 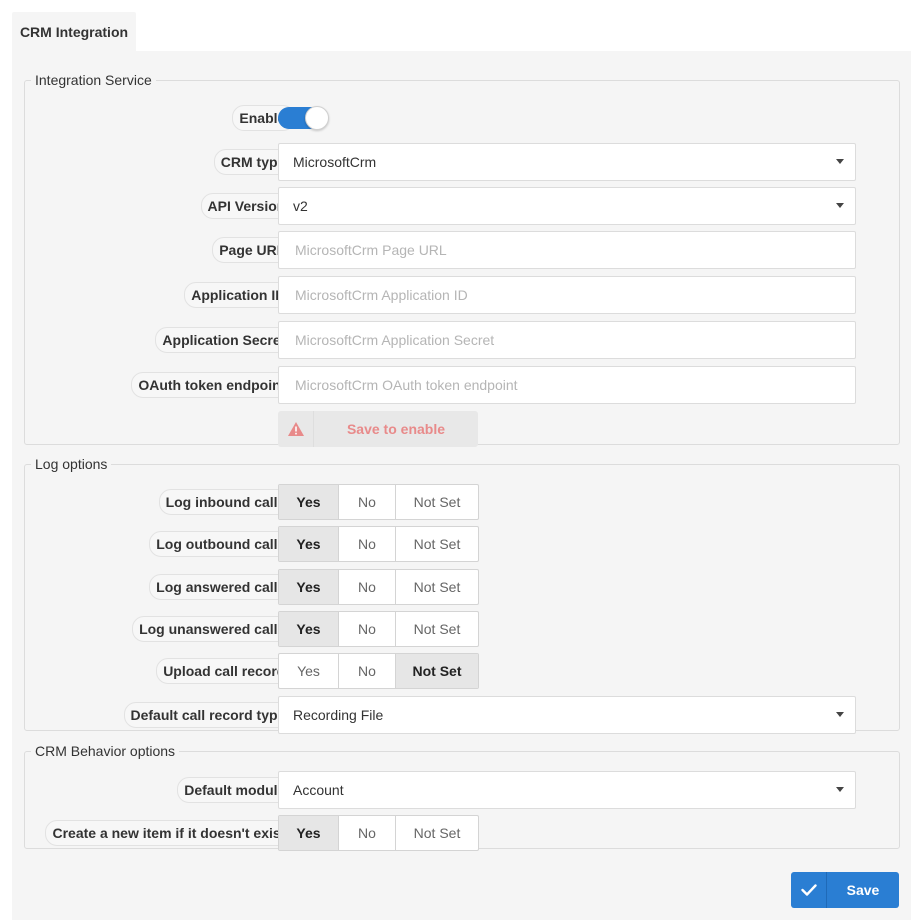 What do you see at coordinates (574, 340) in the screenshot?
I see `application-secret-input` at bounding box center [574, 340].